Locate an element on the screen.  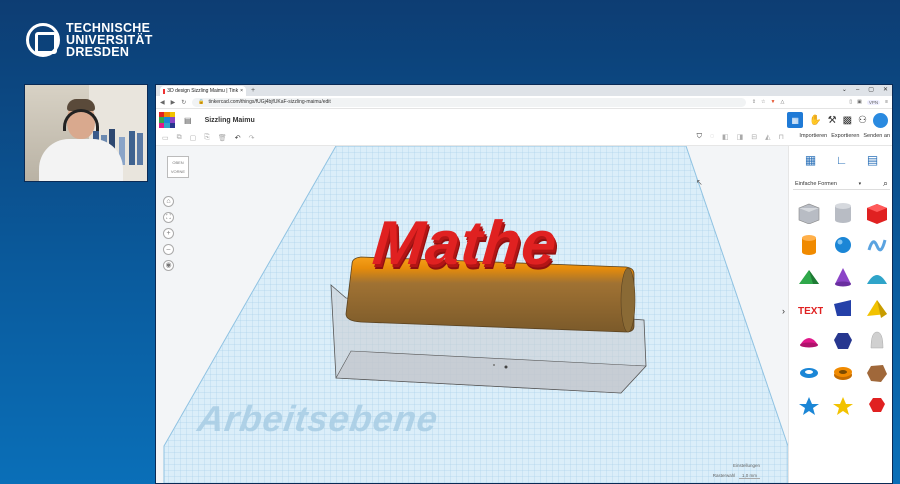
settings-link: Einstellungen is located at coordinates (736, 466).